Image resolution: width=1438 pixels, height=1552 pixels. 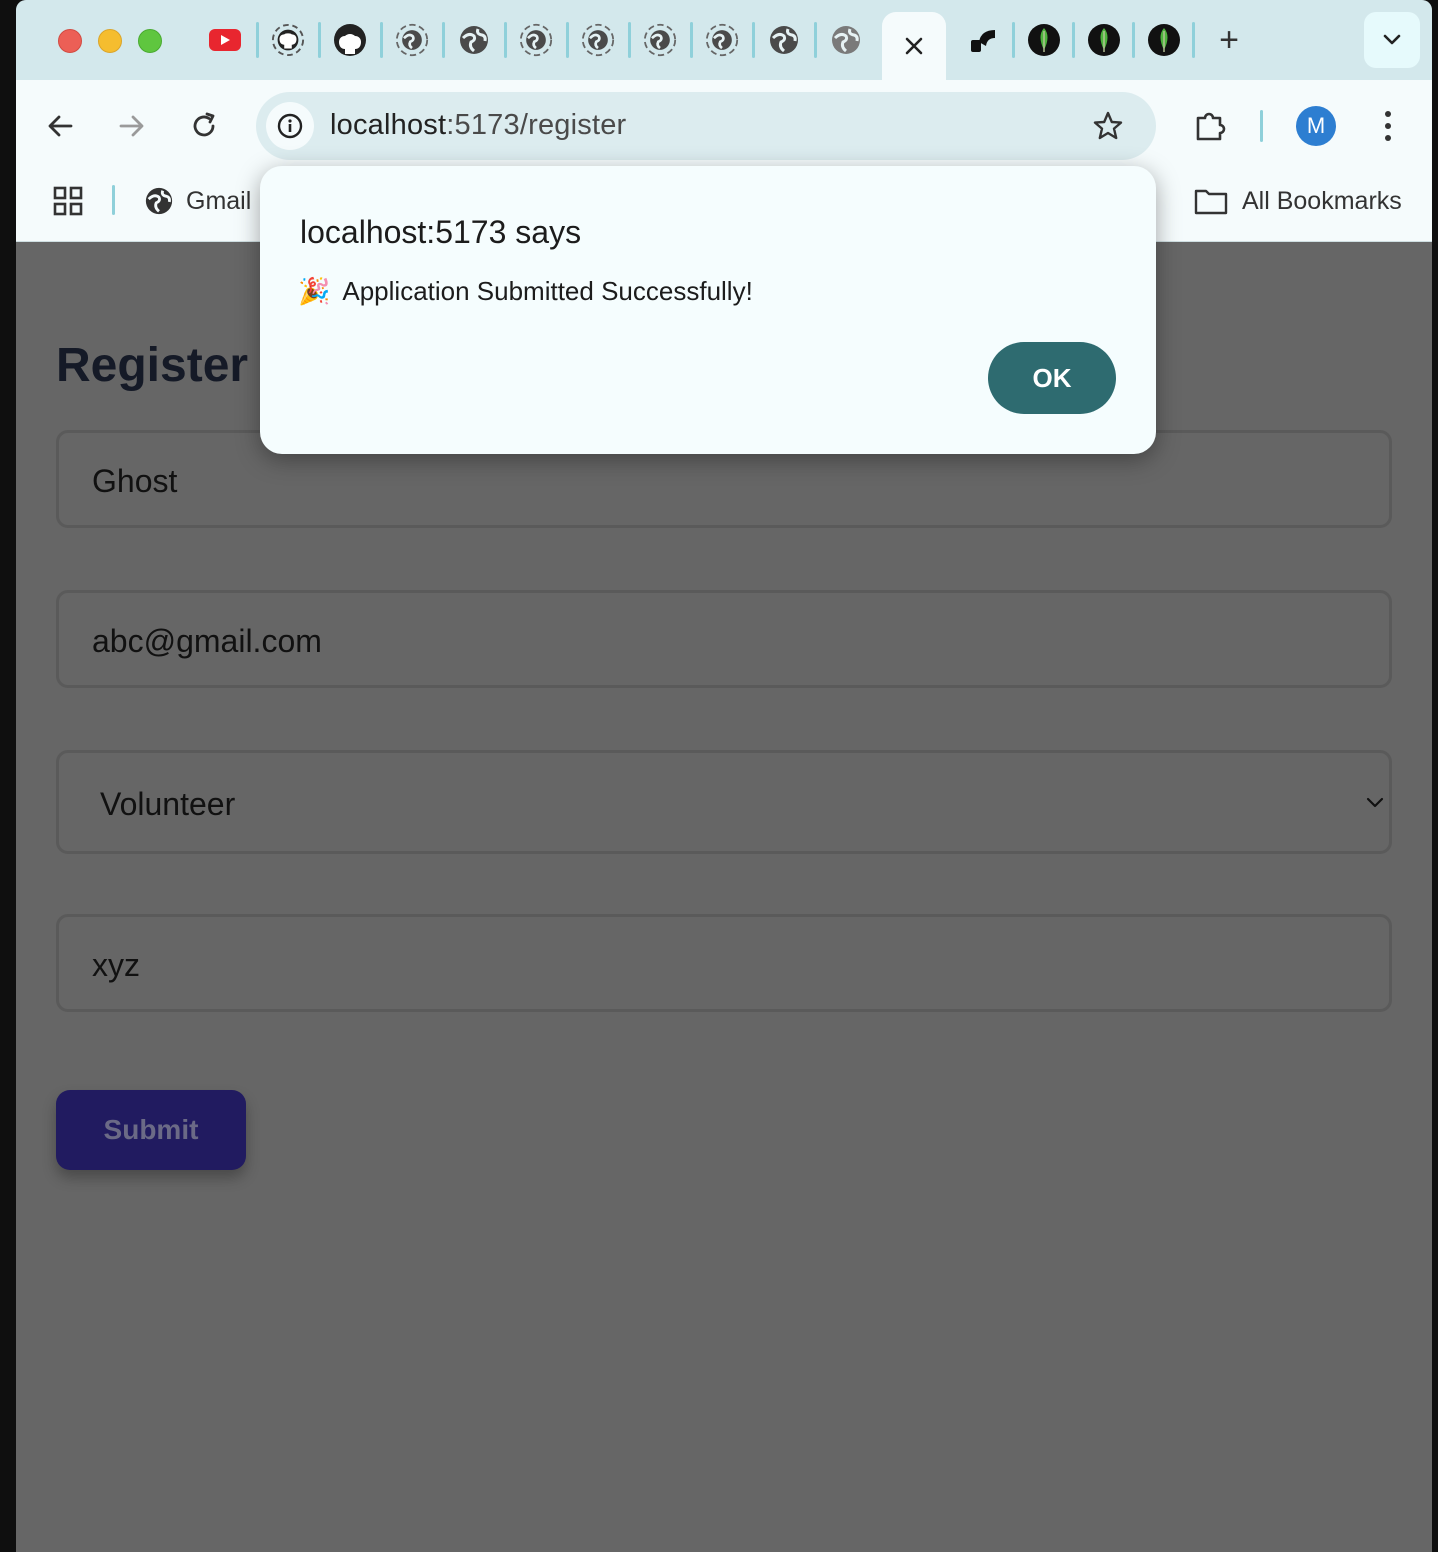 I want to click on browser-toolbar: localhost:5173/register M, so click(x=724, y=126).